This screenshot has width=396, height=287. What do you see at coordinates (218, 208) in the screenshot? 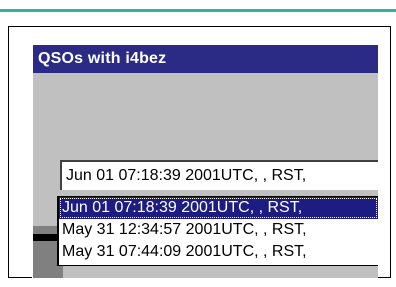
I see `dropdown-item-selected: Jun 01 07:18:39 2001UTC, , RST,` at bounding box center [218, 208].